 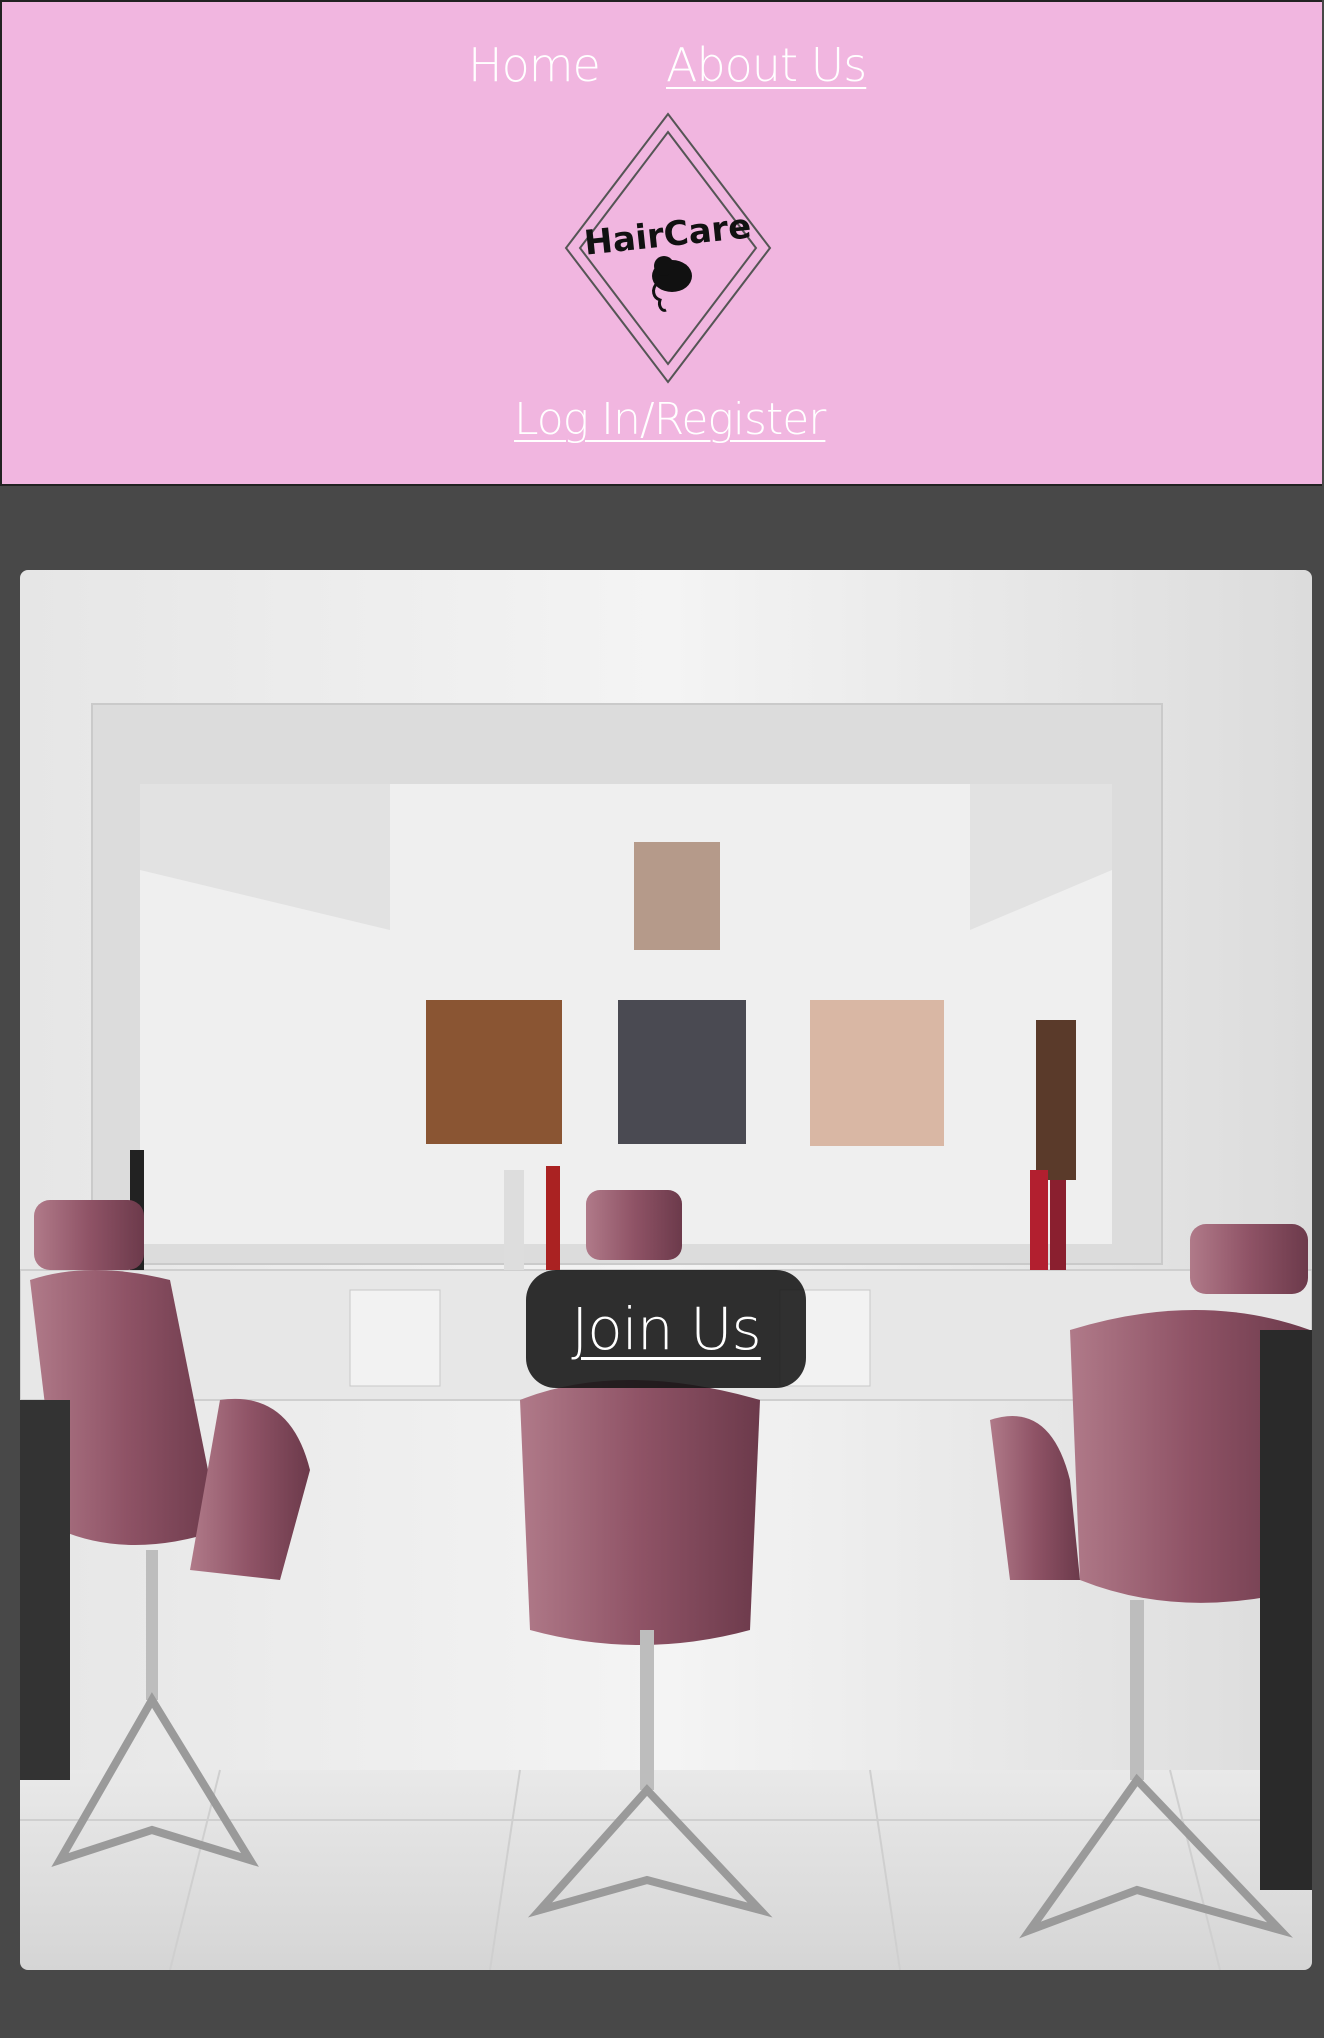 I want to click on nav-home-link: Home, so click(x=534, y=65).